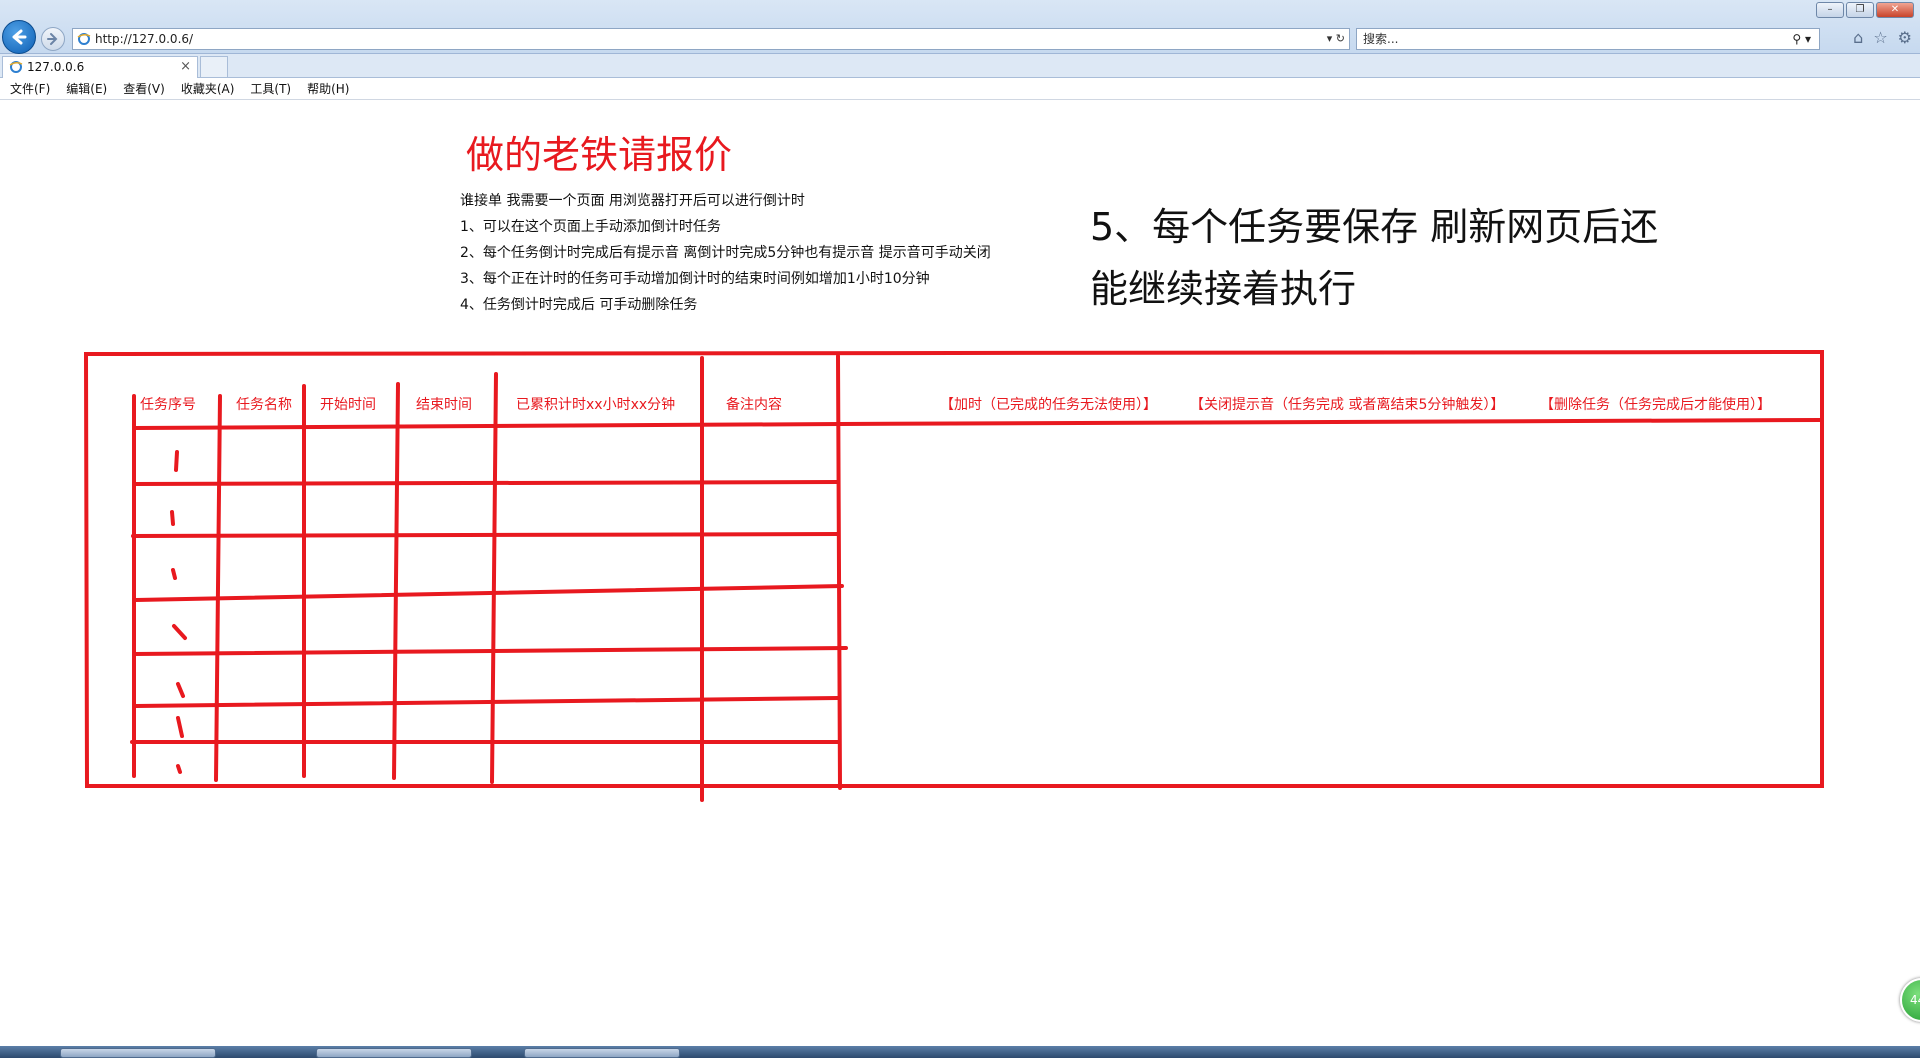 This screenshot has height=1058, width=1920. What do you see at coordinates (1860, 10) in the screenshot?
I see `restore-button: ❐` at bounding box center [1860, 10].